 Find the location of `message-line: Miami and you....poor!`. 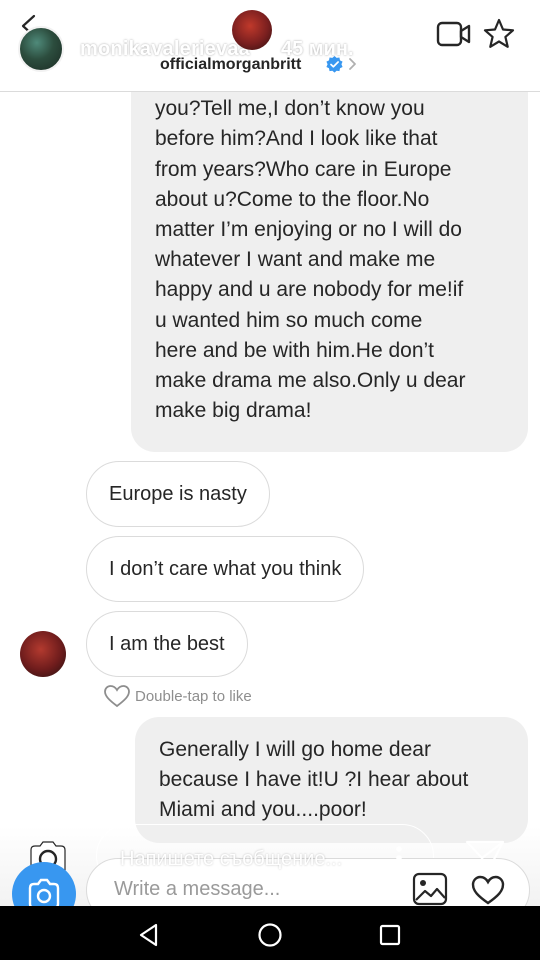

message-line: Miami and you....poor! is located at coordinates (263, 810).